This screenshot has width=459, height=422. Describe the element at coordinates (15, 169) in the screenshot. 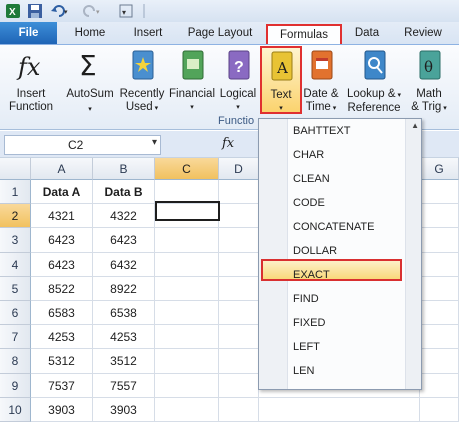

I see `select-all-corner` at that location.